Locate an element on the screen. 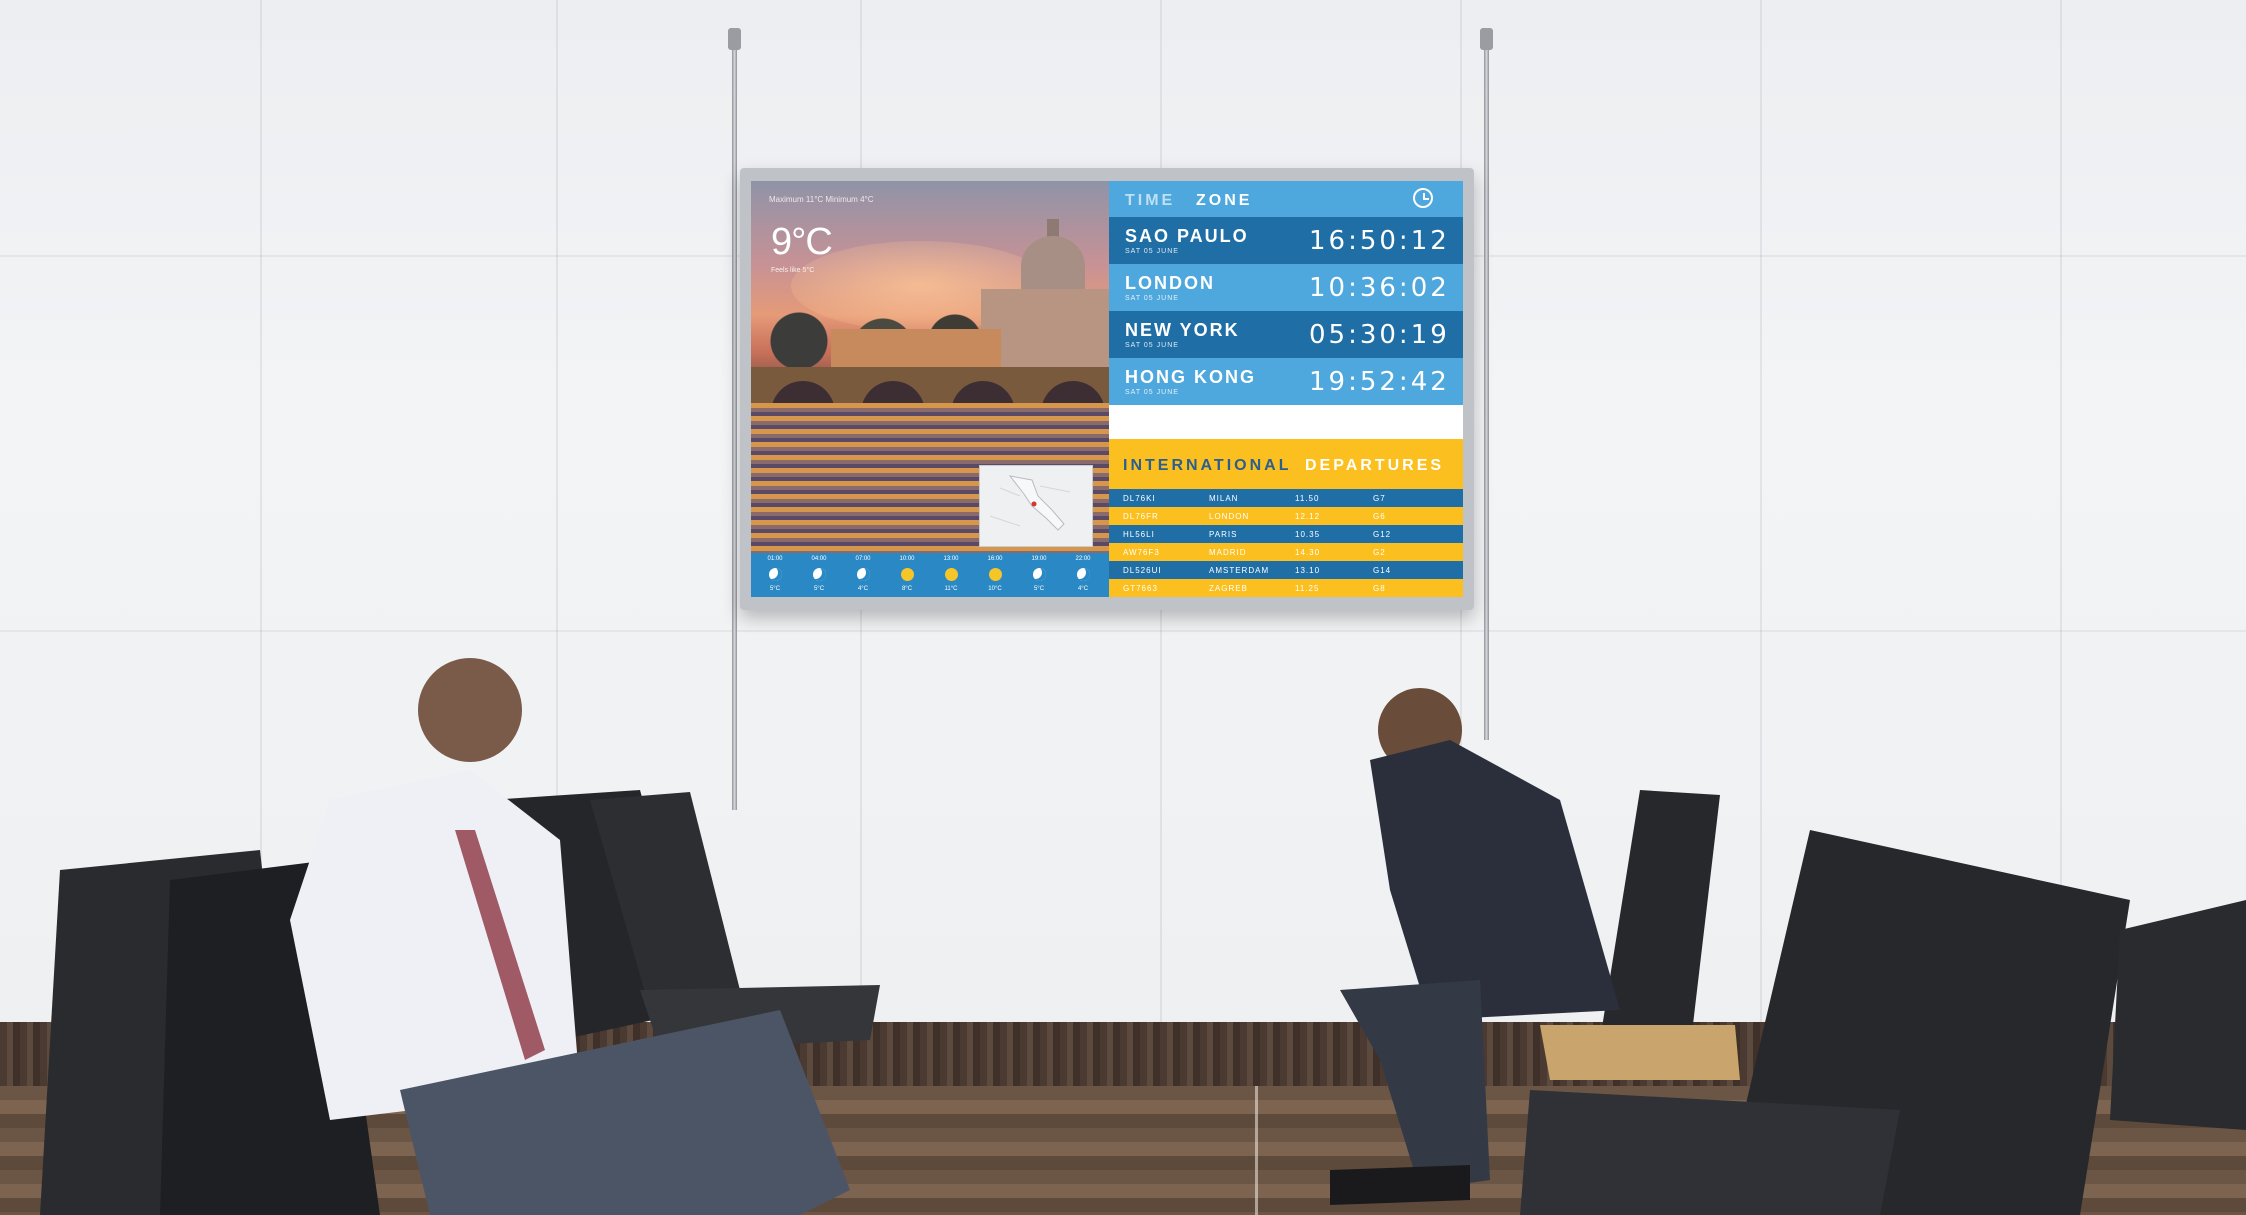 The image size is (2246, 1215). right-bench is located at coordinates (1883, 1002).